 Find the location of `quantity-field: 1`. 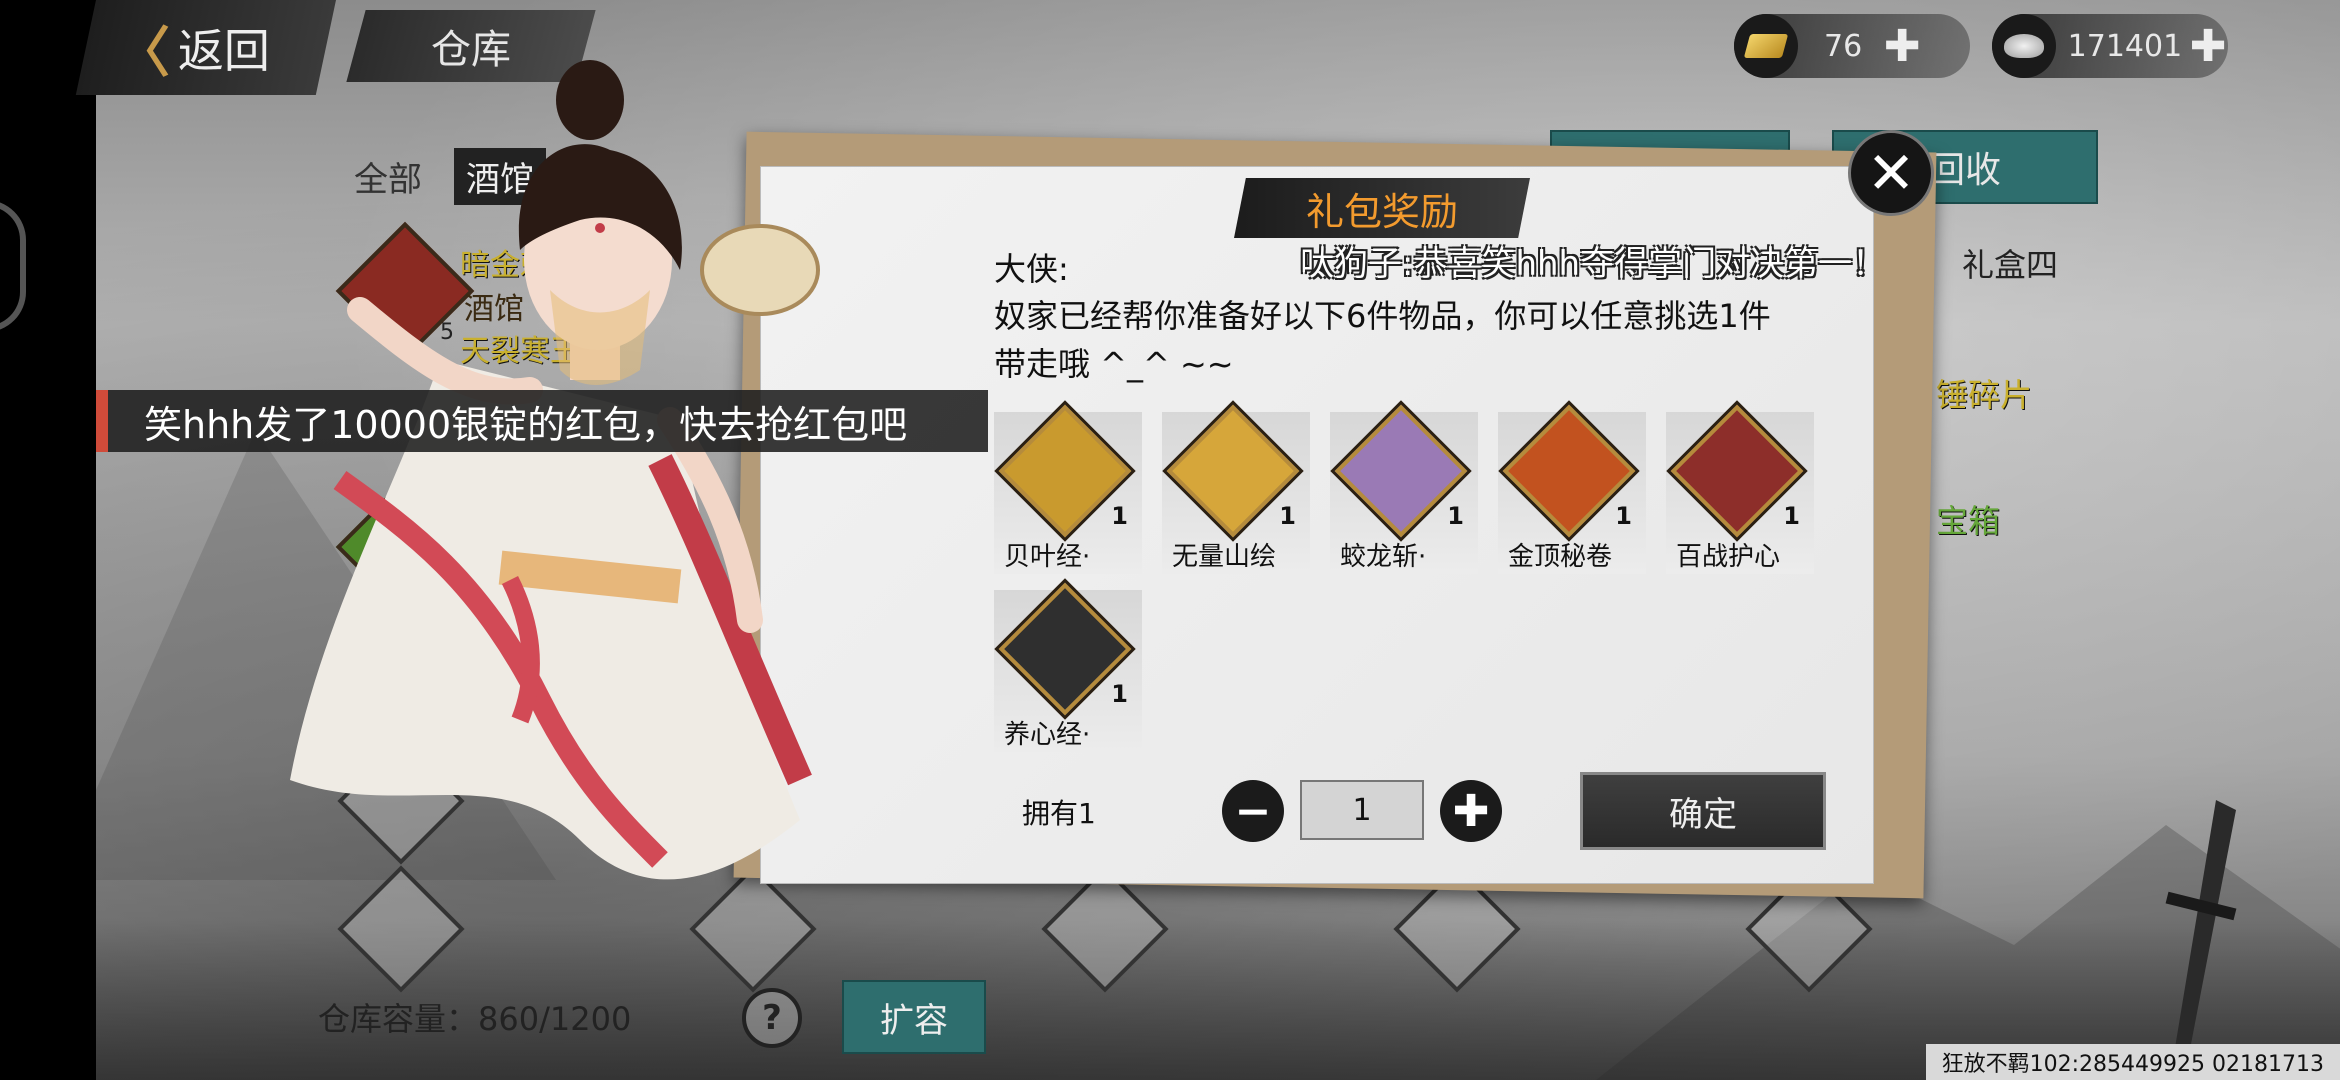

quantity-field: 1 is located at coordinates (1362, 810).